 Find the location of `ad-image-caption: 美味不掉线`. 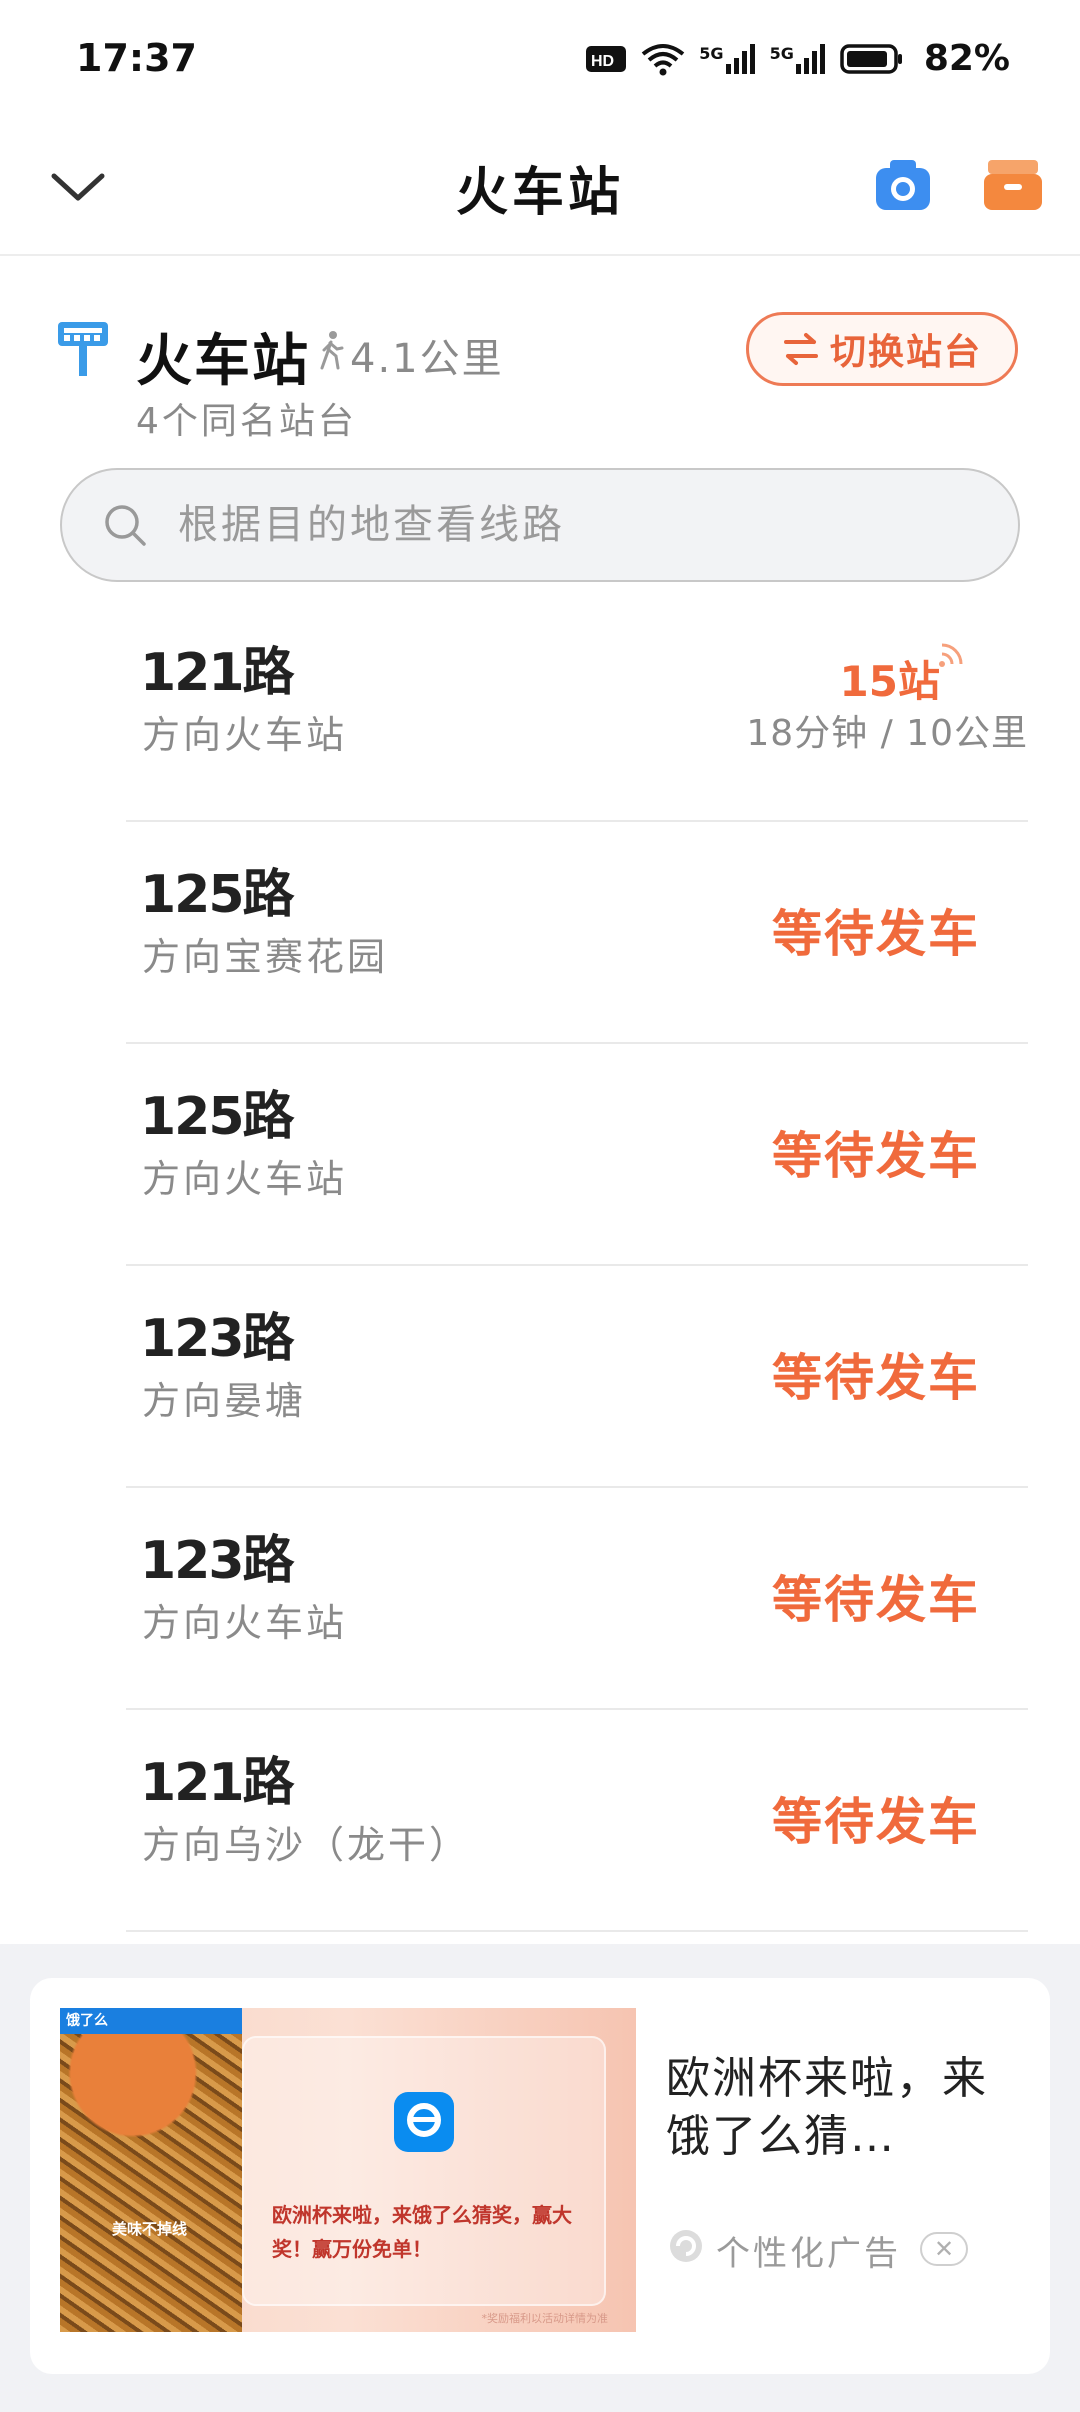

ad-image-caption: 美味不掉线 is located at coordinates (150, 2229).